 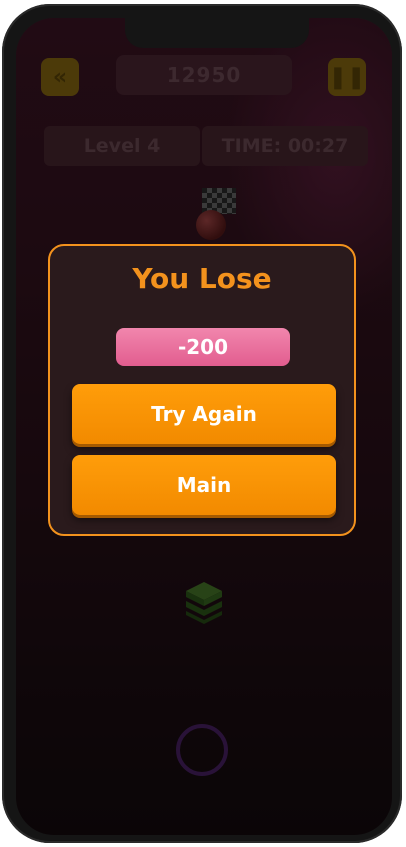 I want to click on try-again-label: Try Again, so click(x=204, y=414).